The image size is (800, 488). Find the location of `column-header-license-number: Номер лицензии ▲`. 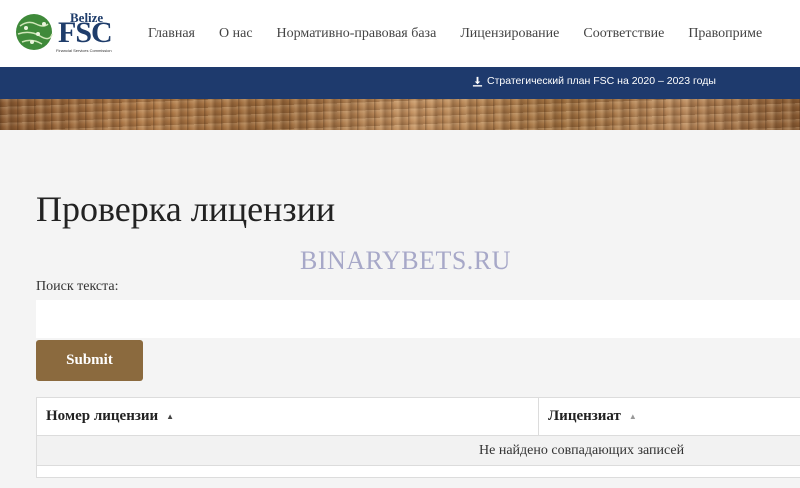

column-header-license-number: Номер лицензии ▲ is located at coordinates (288, 417).